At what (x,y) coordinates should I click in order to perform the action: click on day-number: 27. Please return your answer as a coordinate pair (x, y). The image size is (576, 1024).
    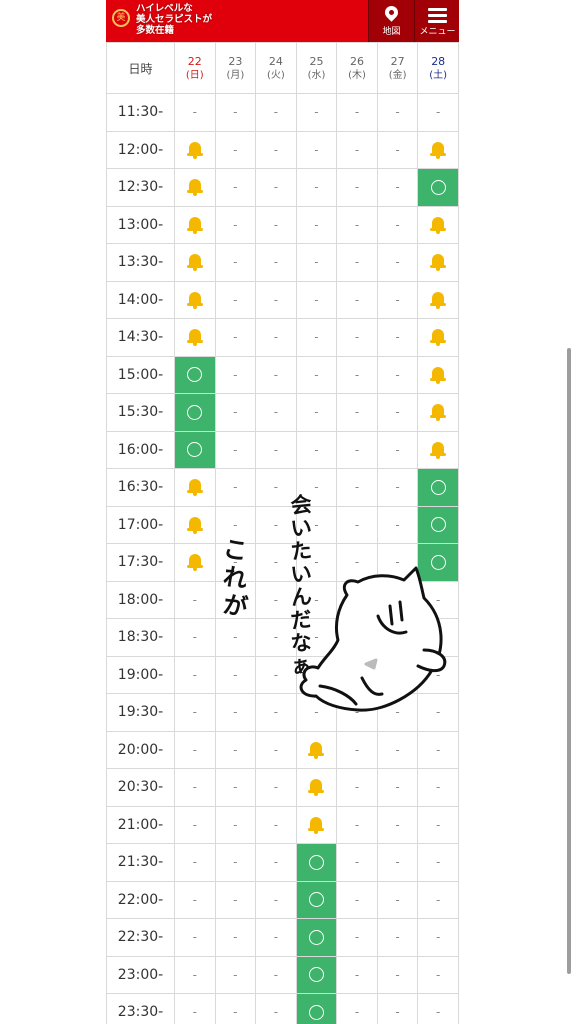
    Looking at the image, I should click on (397, 61).